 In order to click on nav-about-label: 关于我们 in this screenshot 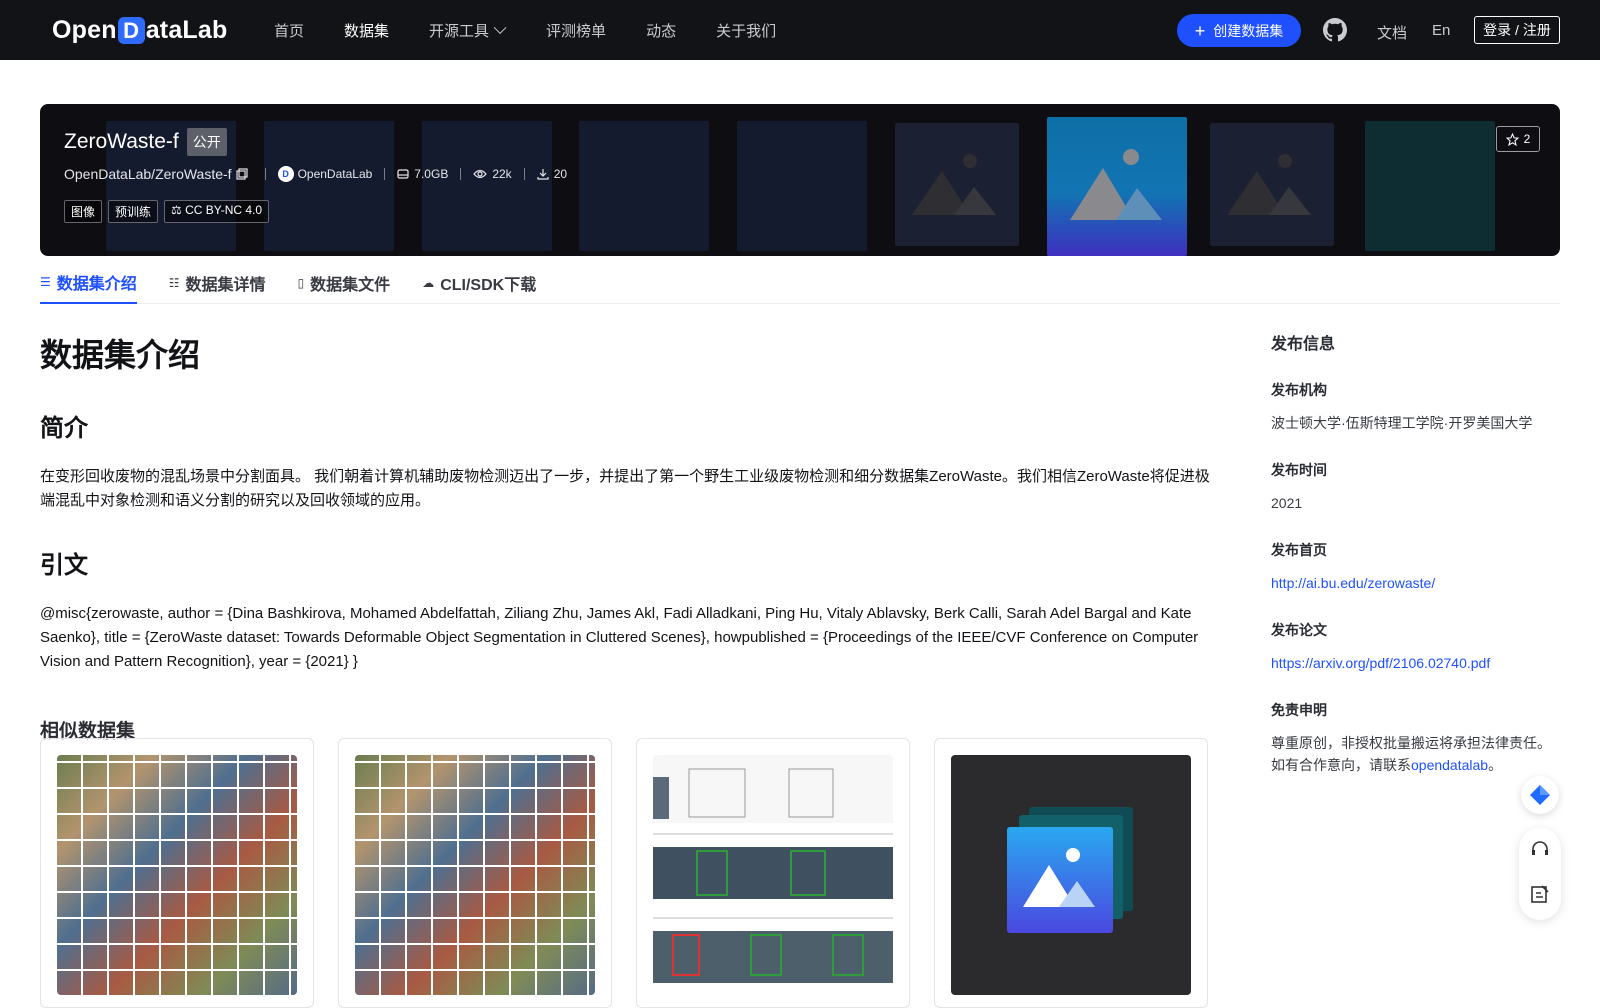, I will do `click(746, 31)`.